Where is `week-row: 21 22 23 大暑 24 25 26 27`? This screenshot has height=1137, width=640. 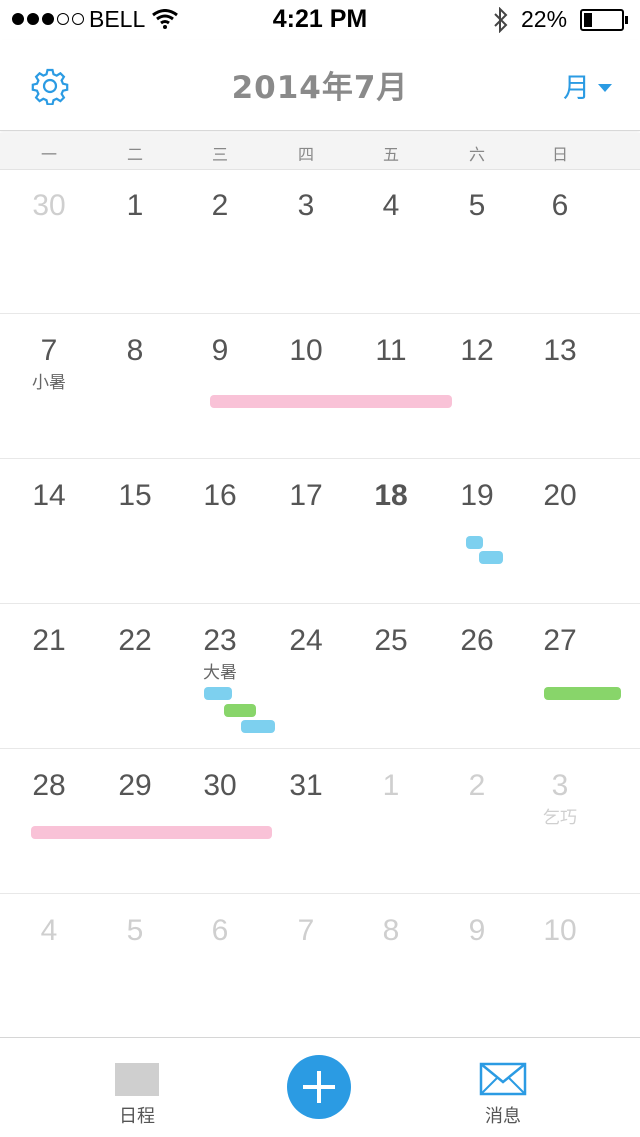 week-row: 21 22 23 大暑 24 25 26 27 is located at coordinates (320, 676).